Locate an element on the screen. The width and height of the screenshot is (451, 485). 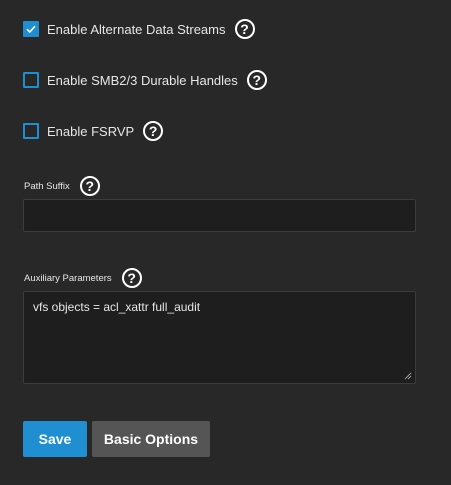
fsrvp-row: Enable FSRVP ? is located at coordinates (93, 131).